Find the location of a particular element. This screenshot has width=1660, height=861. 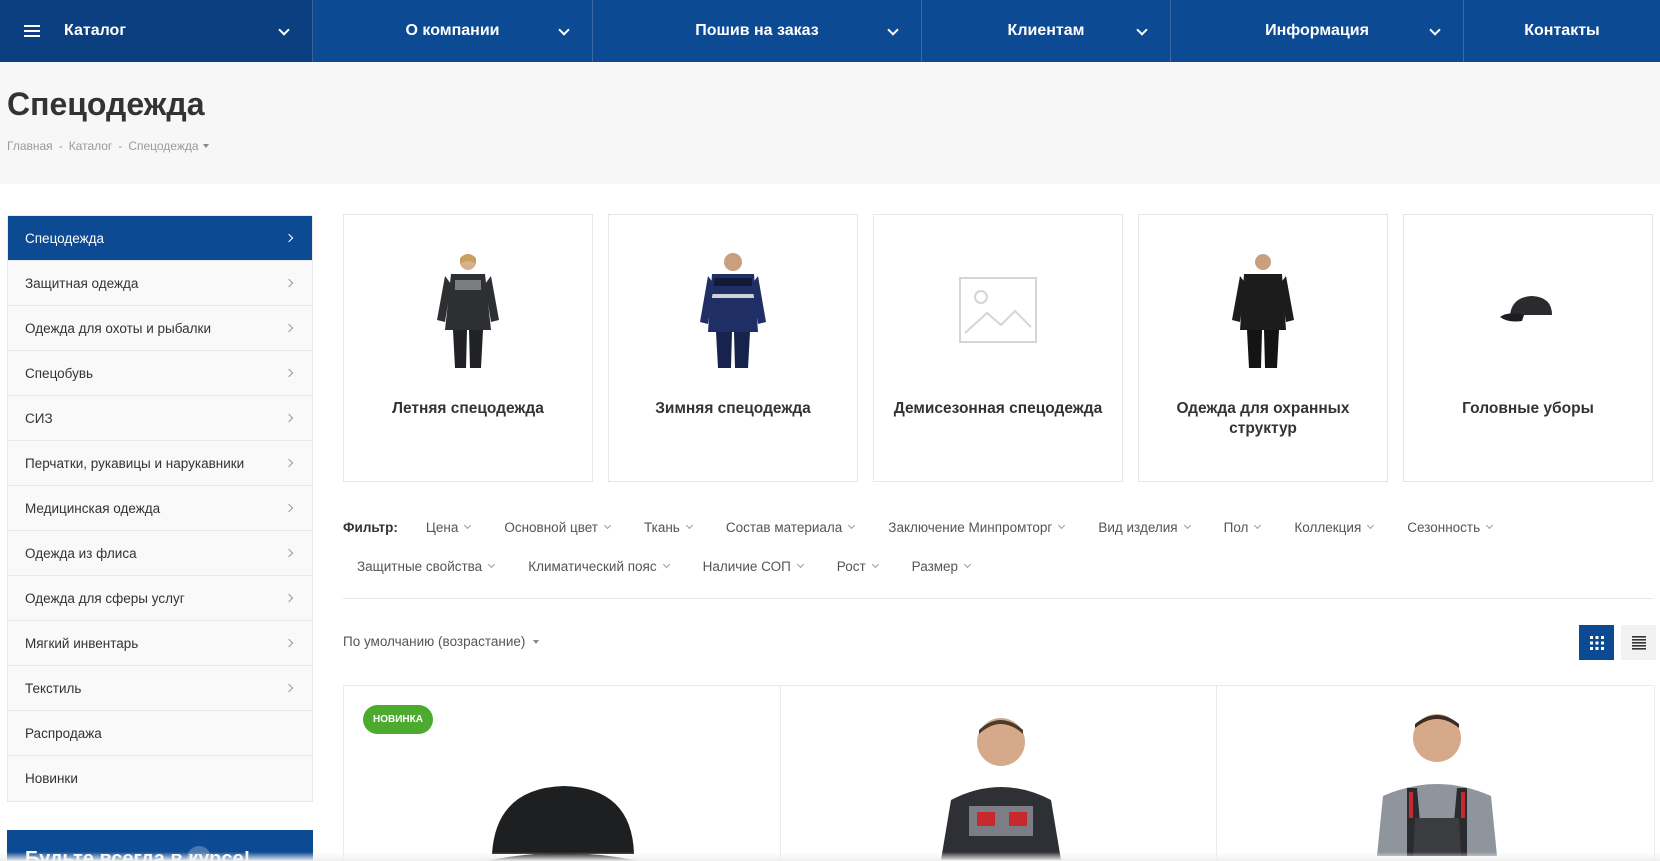

sidebar-item-workwear: Спецодежда is located at coordinates (160, 238).